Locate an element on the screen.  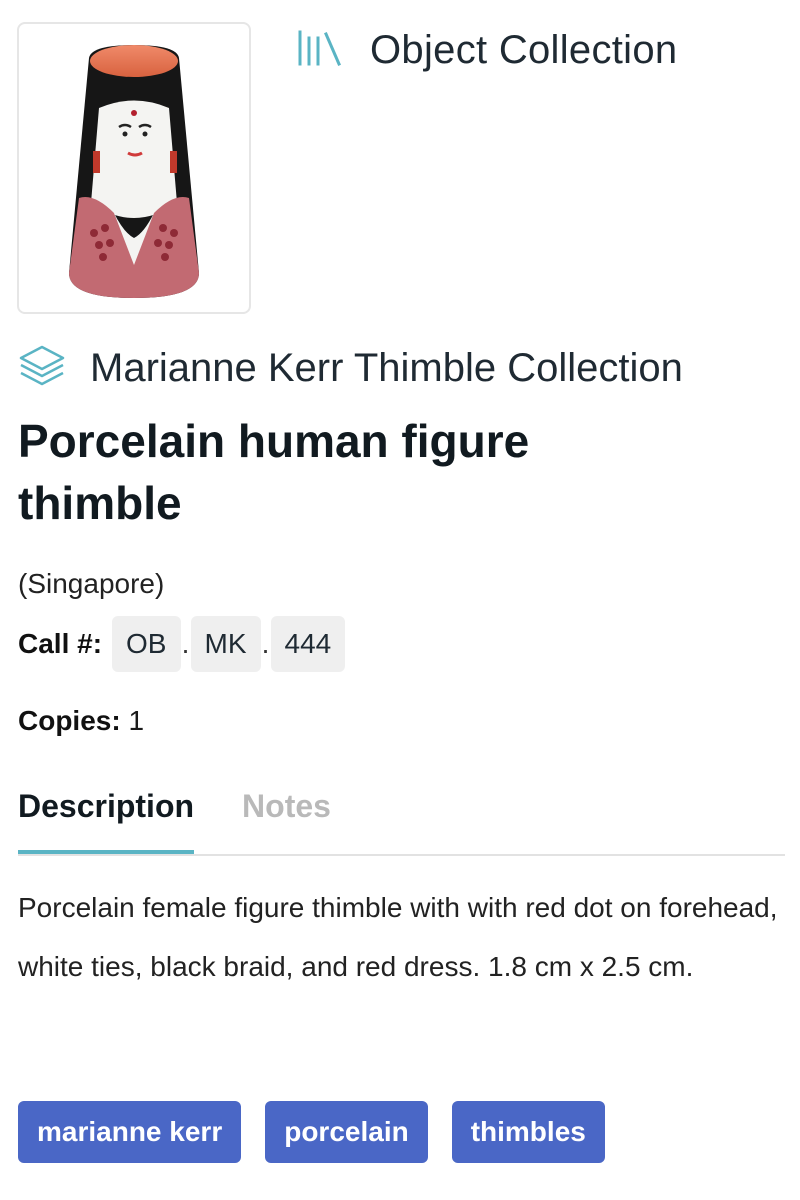
item-thumbnail is located at coordinates (134, 168).